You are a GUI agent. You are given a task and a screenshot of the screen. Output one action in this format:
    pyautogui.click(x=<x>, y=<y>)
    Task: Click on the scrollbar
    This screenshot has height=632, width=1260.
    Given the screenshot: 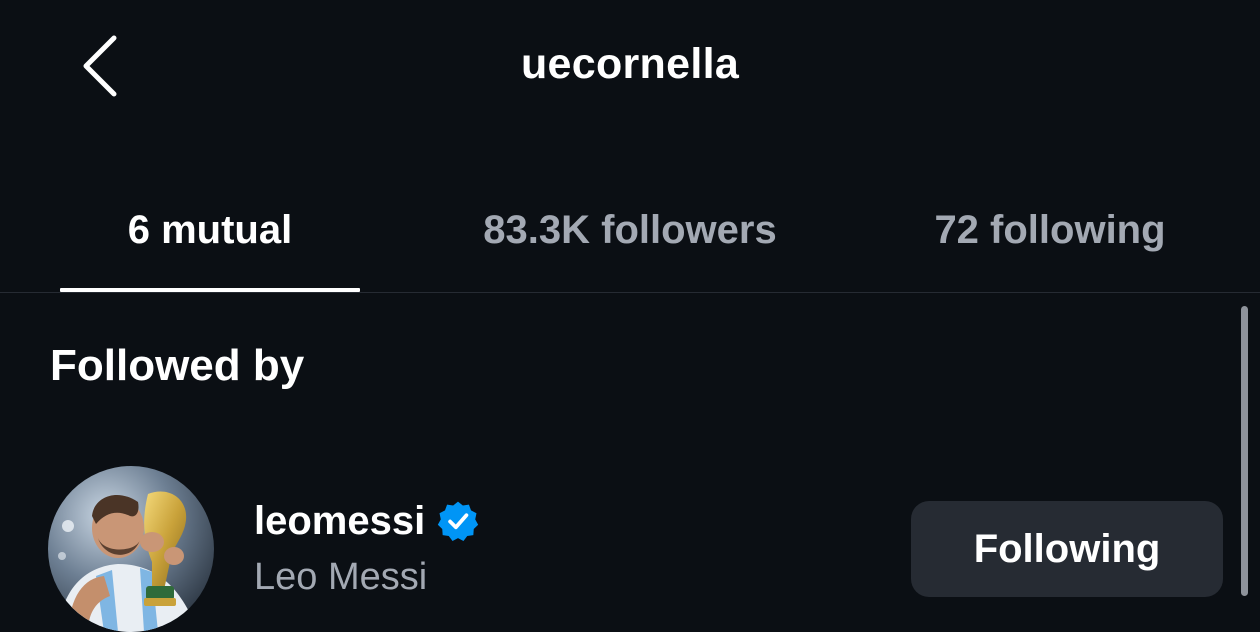 What is the action you would take?
    pyautogui.click(x=1244, y=451)
    